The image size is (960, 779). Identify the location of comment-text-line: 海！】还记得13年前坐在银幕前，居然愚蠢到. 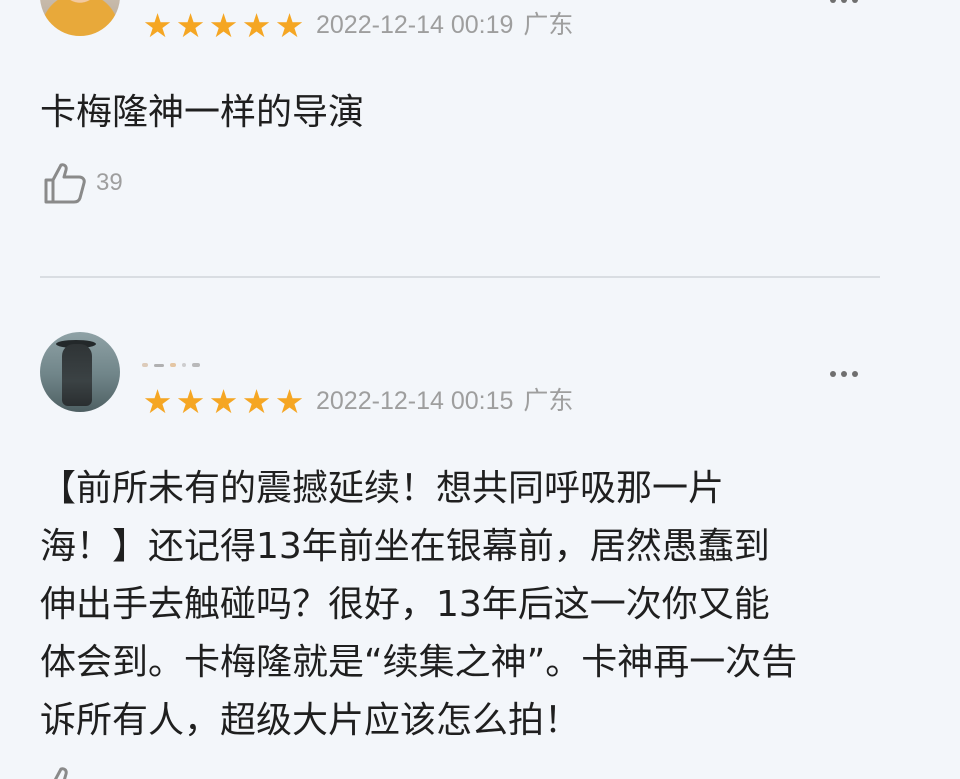
(405, 546).